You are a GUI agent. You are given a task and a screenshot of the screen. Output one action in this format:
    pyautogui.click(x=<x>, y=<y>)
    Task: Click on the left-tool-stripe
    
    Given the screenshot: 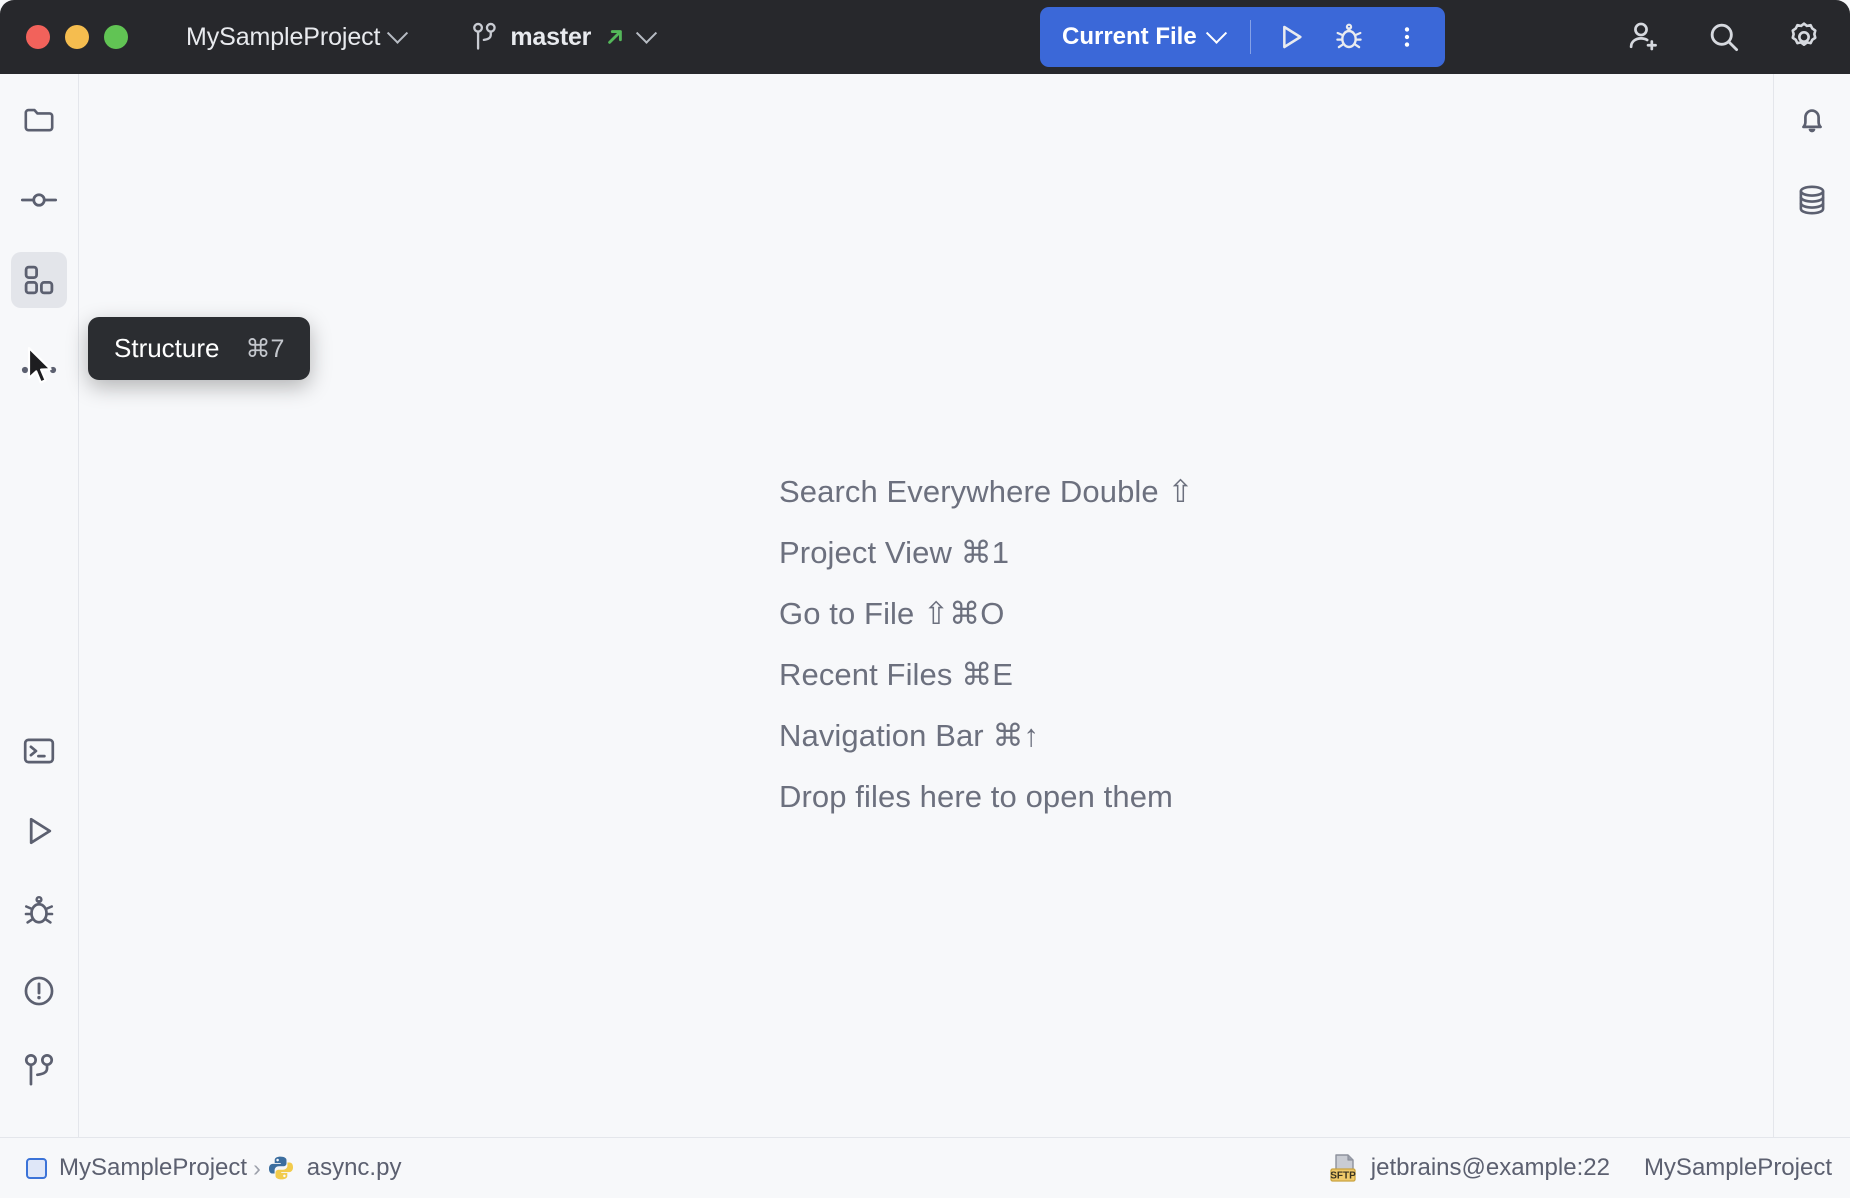 What is the action you would take?
    pyautogui.click(x=39, y=605)
    